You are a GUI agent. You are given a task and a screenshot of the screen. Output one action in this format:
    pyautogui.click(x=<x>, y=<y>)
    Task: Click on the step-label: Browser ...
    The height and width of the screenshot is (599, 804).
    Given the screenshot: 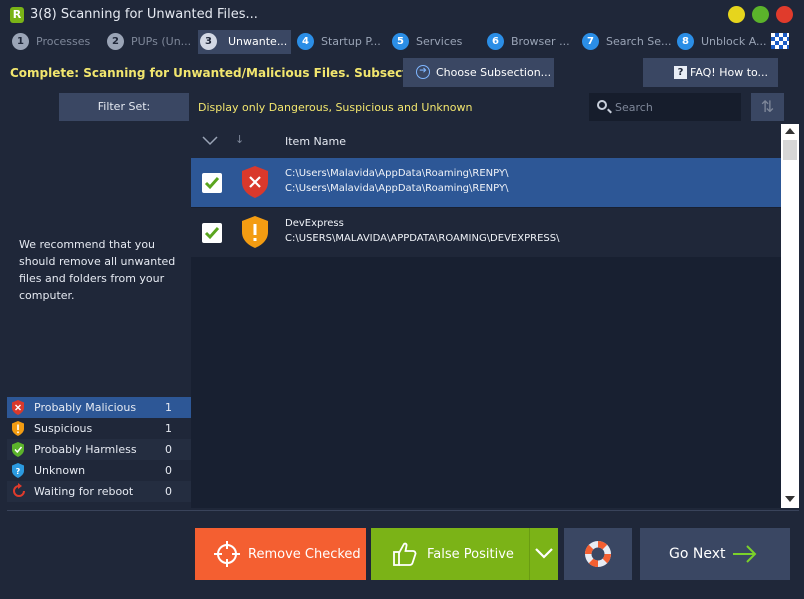 What is the action you would take?
    pyautogui.click(x=540, y=41)
    